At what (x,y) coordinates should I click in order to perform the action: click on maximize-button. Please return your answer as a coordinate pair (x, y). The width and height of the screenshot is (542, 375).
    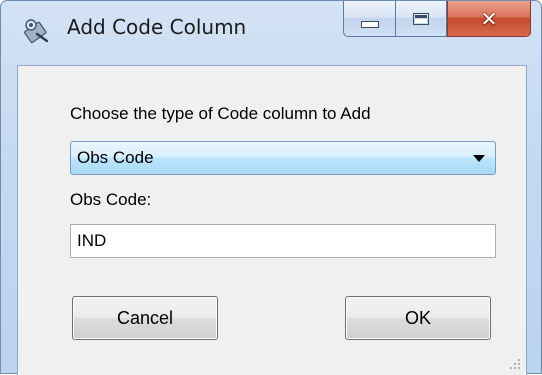
    Looking at the image, I should click on (421, 19).